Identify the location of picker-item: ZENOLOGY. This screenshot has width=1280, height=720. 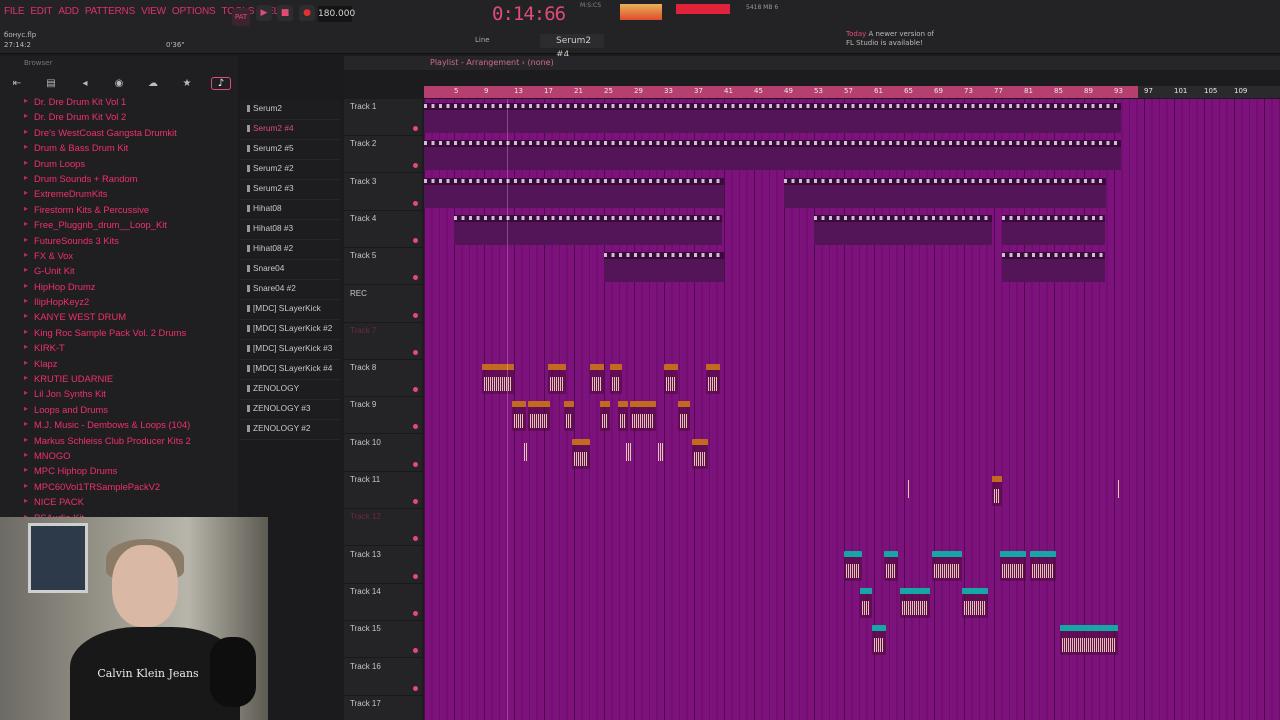
(290, 390).